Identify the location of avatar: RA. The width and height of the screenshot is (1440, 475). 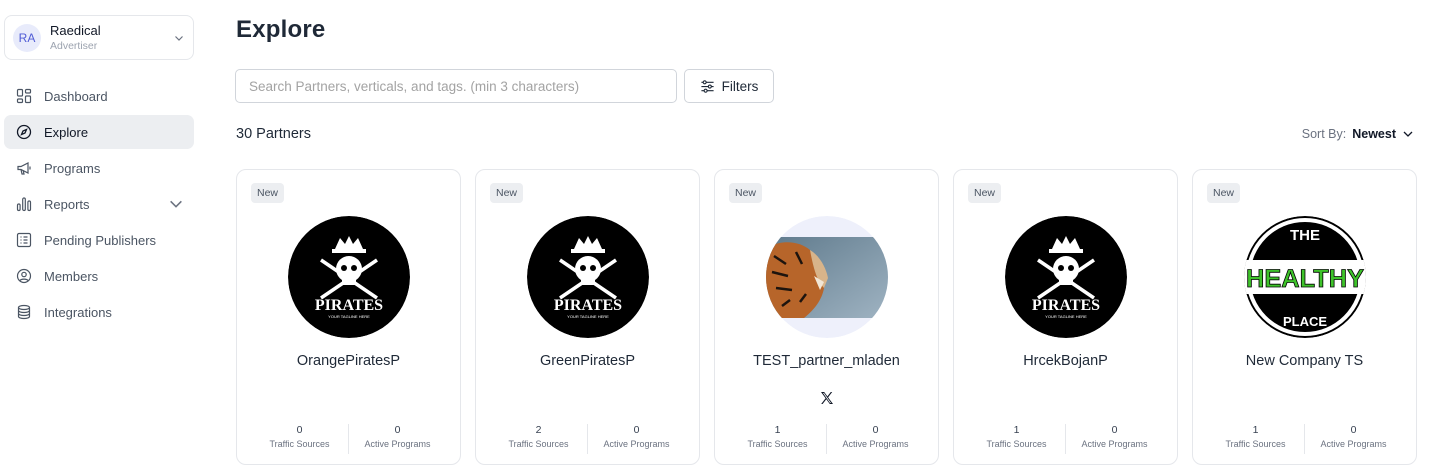
(27, 37).